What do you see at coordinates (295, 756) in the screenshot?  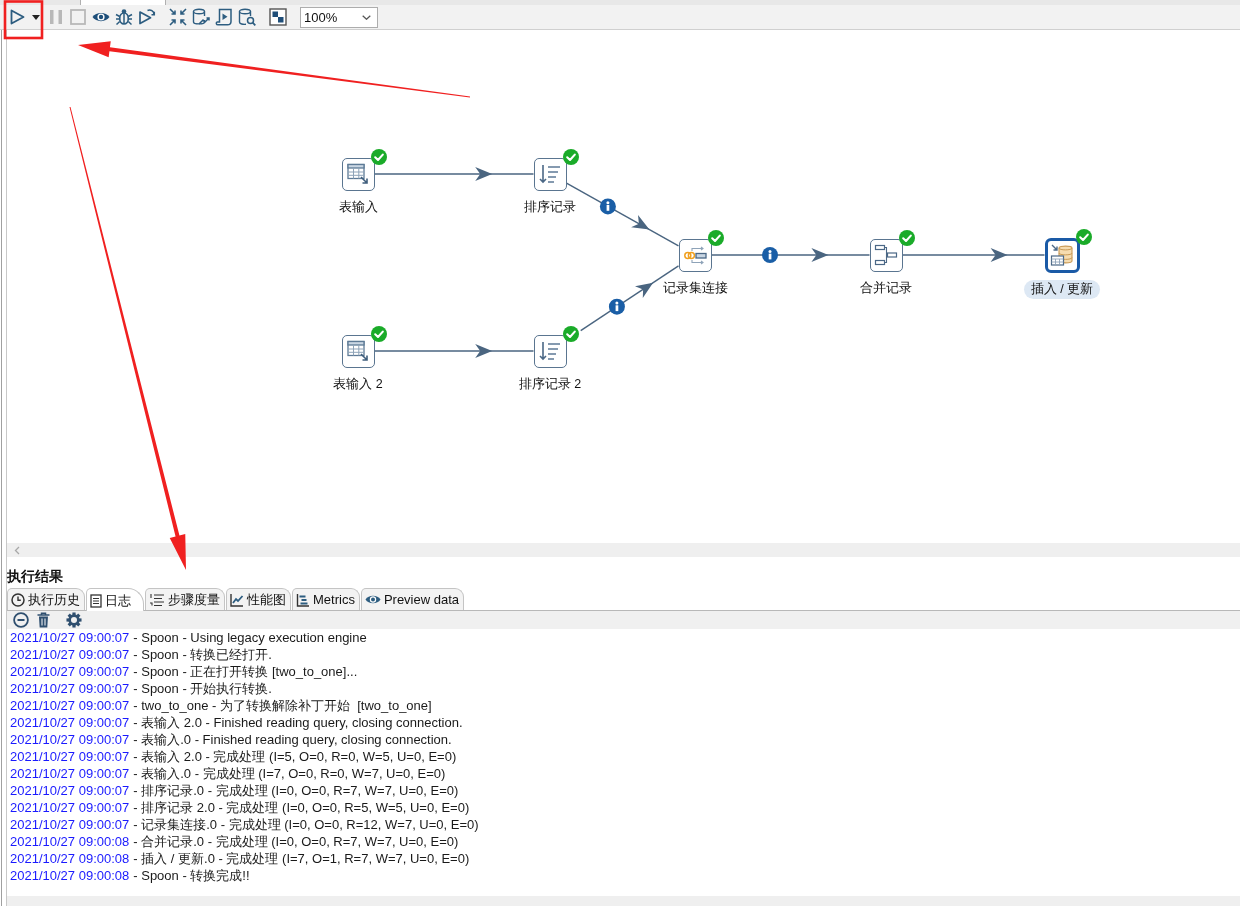 I see `log-message: - 表输入 2.0 - 完成处理 (I=5, O=0, R=0, W=5, U=0, E=0)` at bounding box center [295, 756].